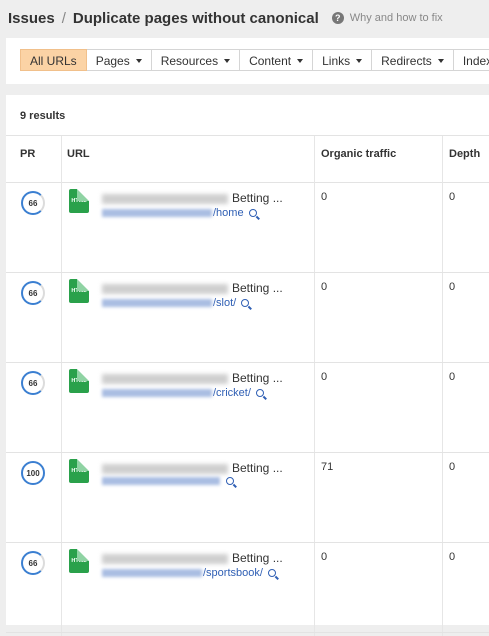 The width and height of the screenshot is (489, 636). I want to click on table-header: PR URL Organic traffic Depth, so click(247, 159).